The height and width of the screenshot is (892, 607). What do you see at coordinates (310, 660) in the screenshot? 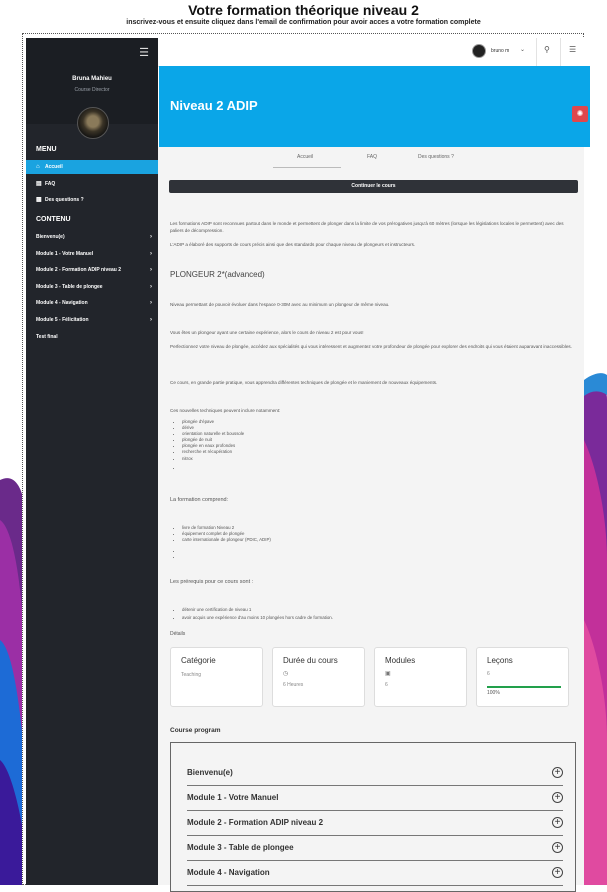
I see `card-title: Durée du cours` at bounding box center [310, 660].